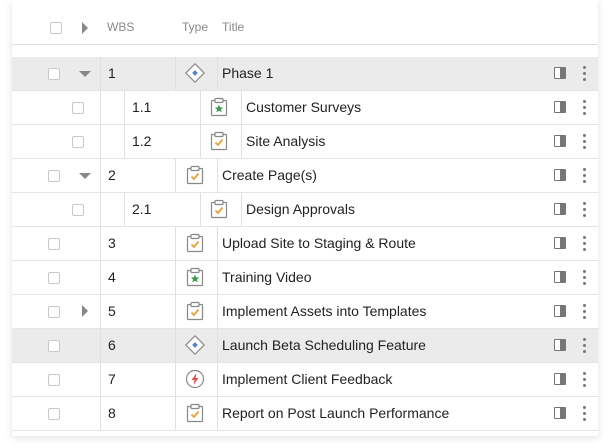 The width and height of the screenshot is (611, 448). I want to click on table-row: 1.1 Customer Surveys, so click(305, 108).